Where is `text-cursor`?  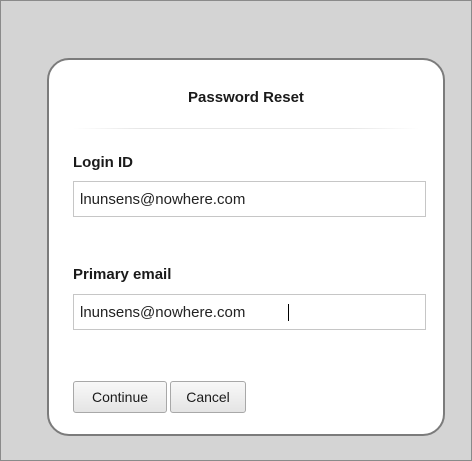
text-cursor is located at coordinates (288, 312).